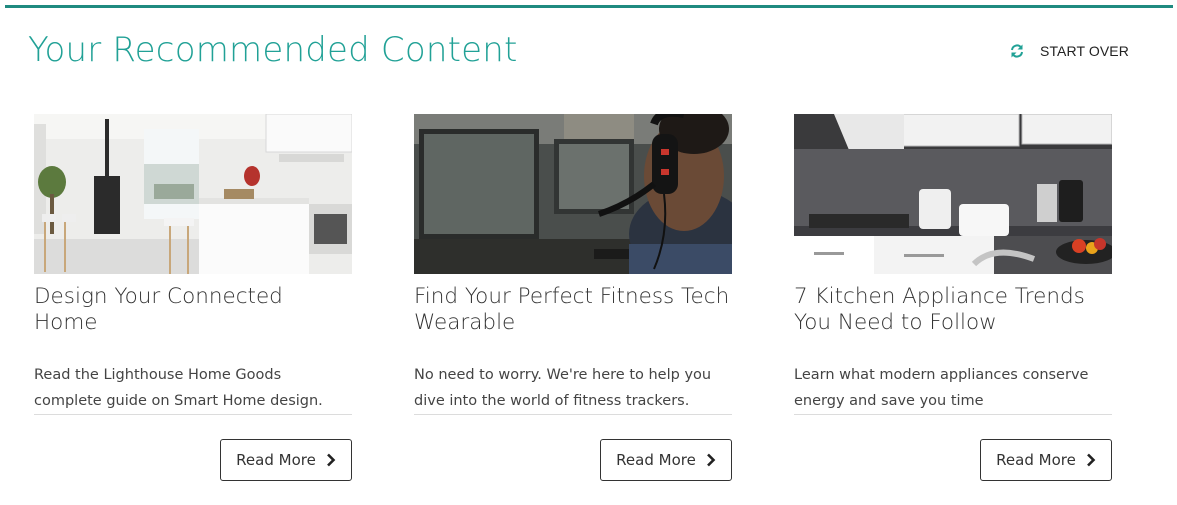 The height and width of the screenshot is (505, 1177). Describe the element at coordinates (1017, 51) in the screenshot. I see `refresh-icon` at that location.